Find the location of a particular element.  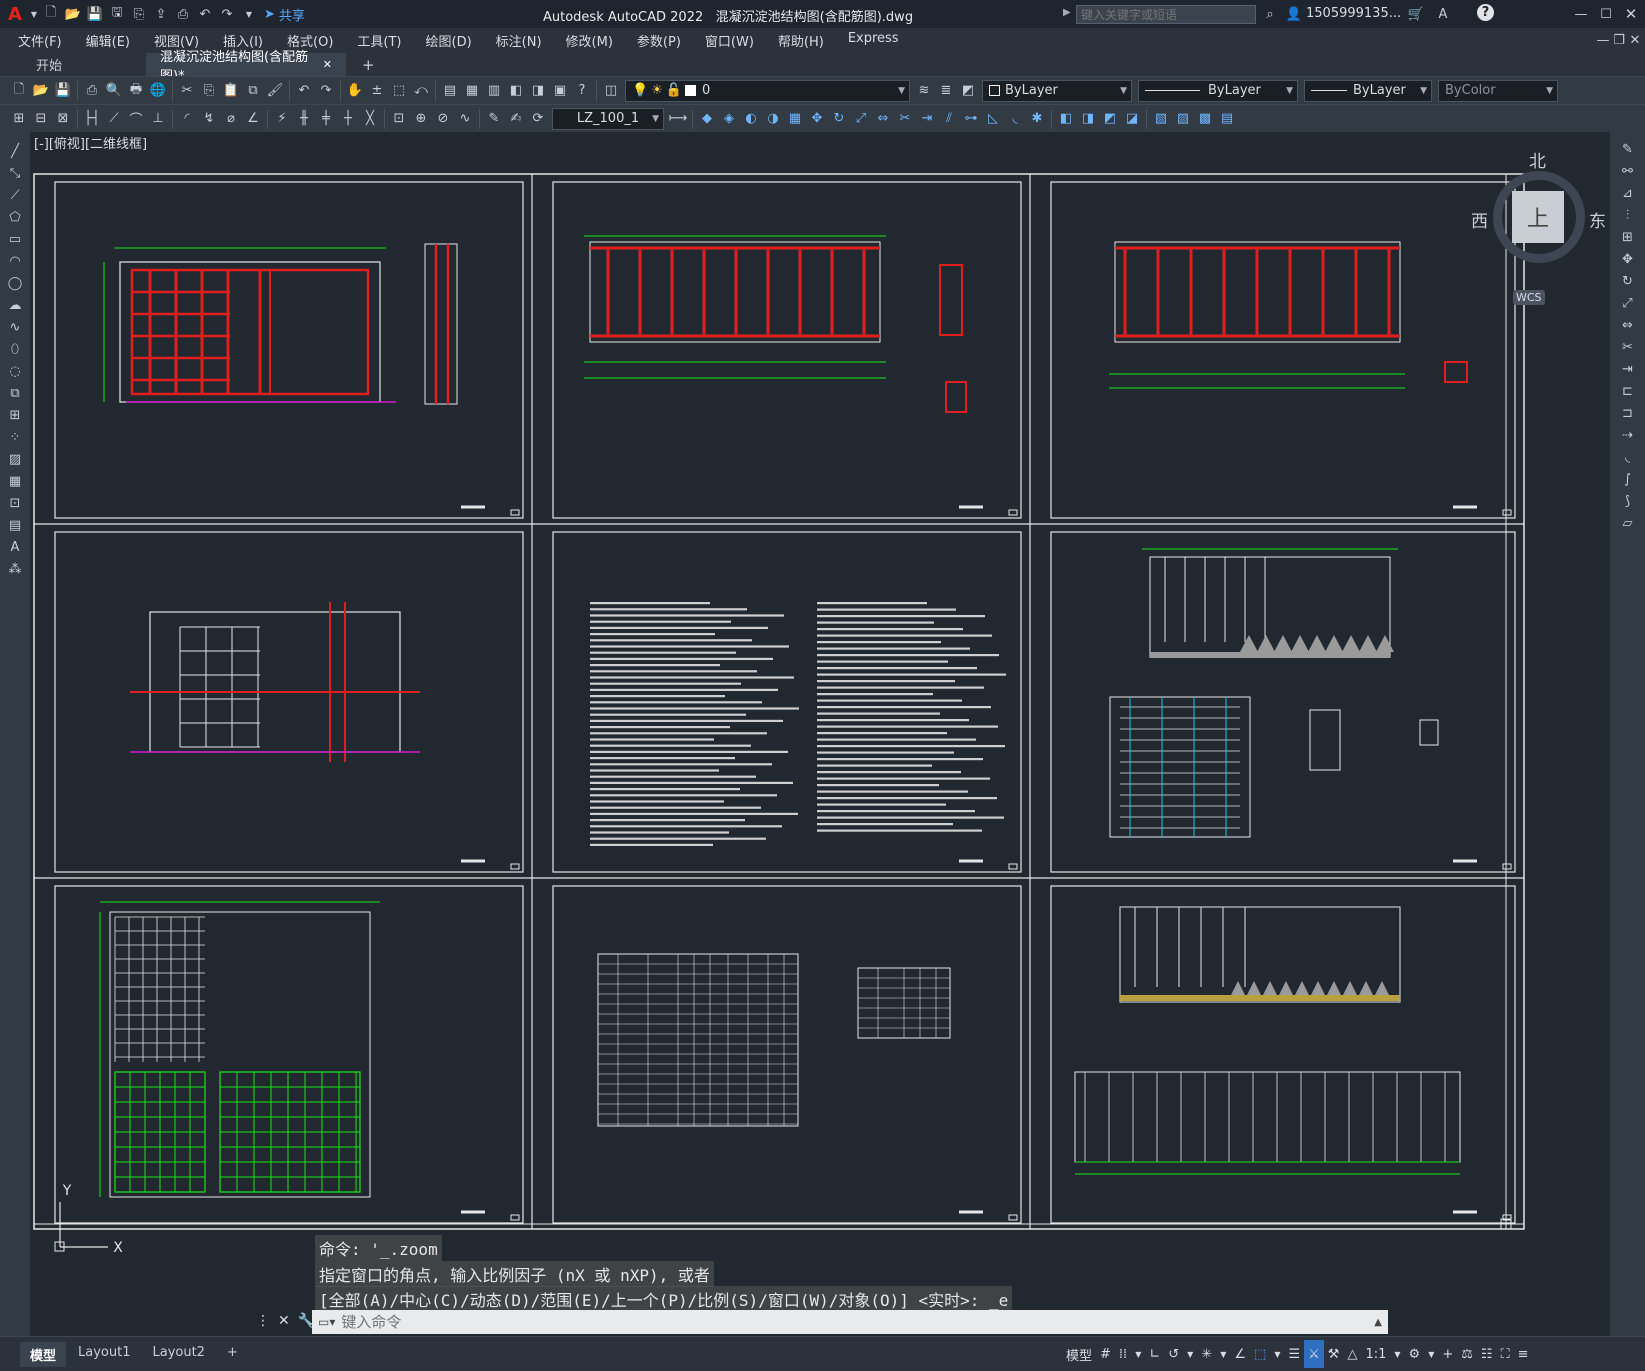

hatch-icon: ▧ is located at coordinates (1161, 119).